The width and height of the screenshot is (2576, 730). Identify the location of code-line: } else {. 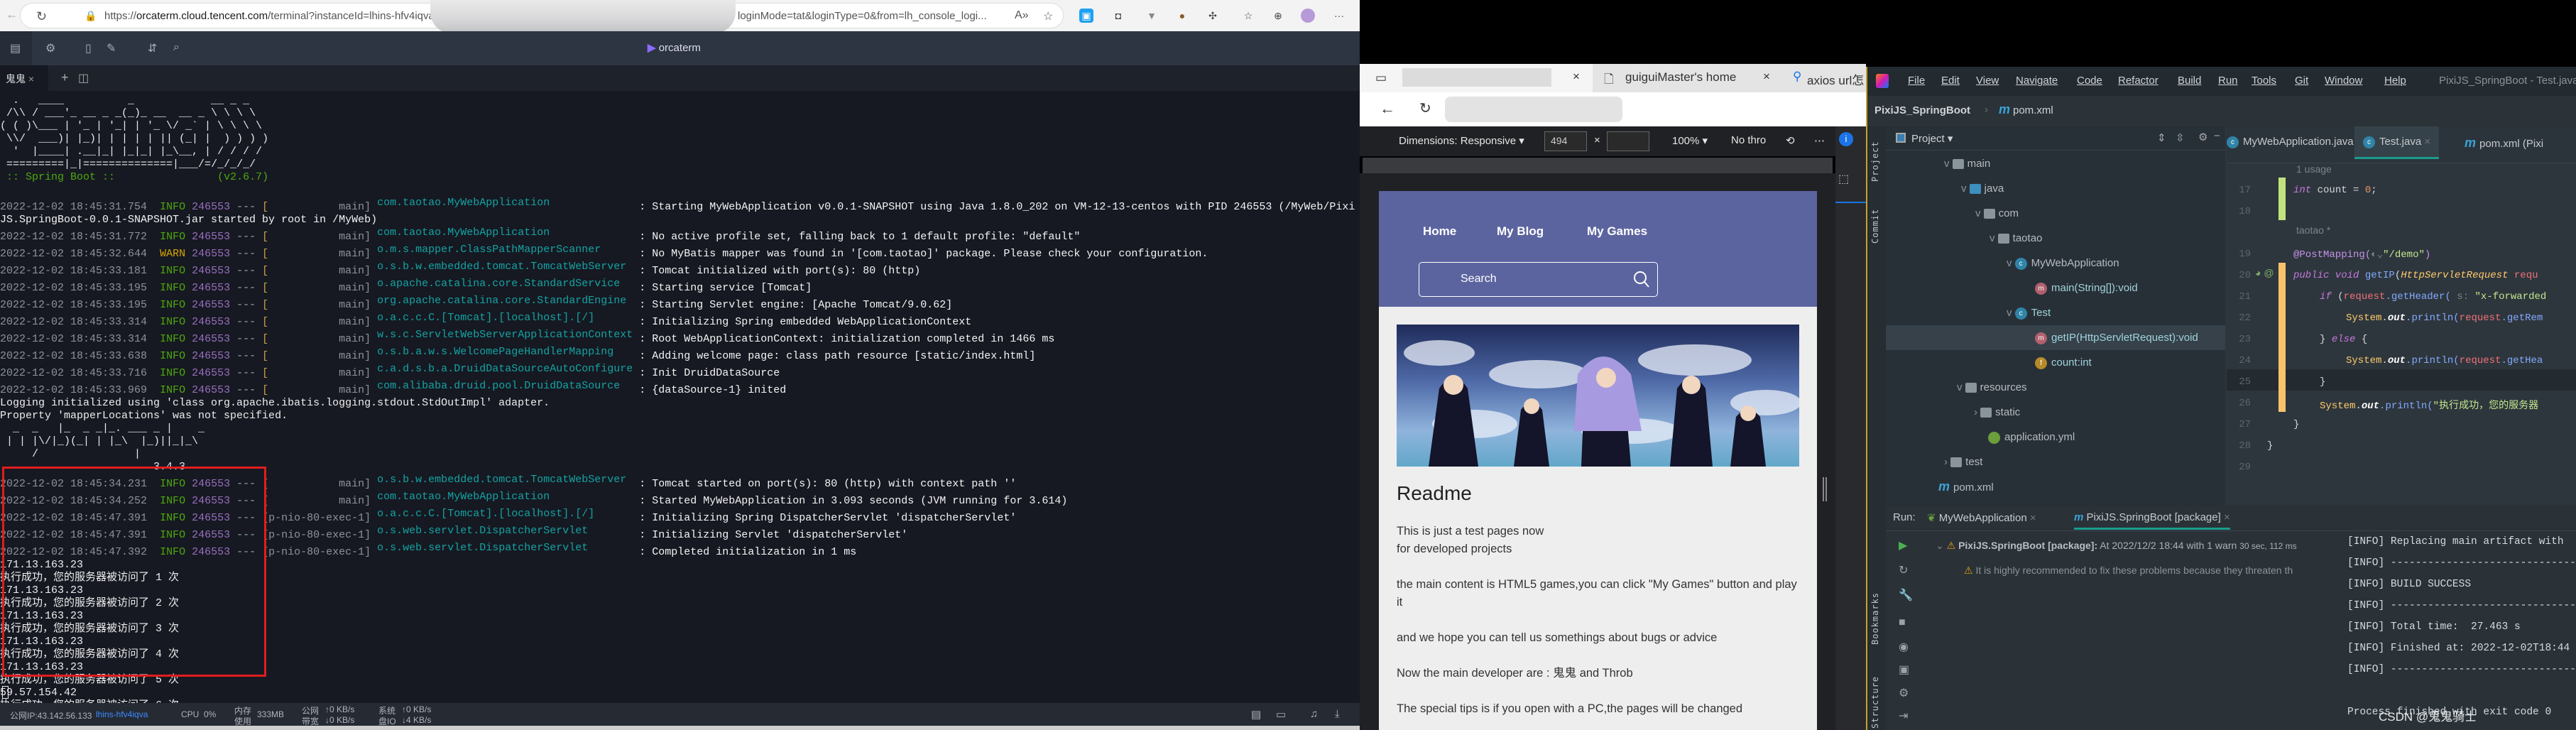
(2343, 339).